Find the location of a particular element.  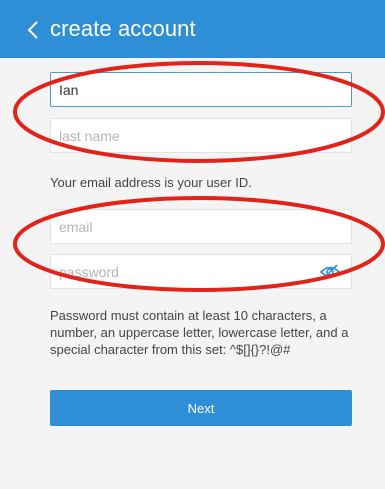

password-field is located at coordinates (201, 271).